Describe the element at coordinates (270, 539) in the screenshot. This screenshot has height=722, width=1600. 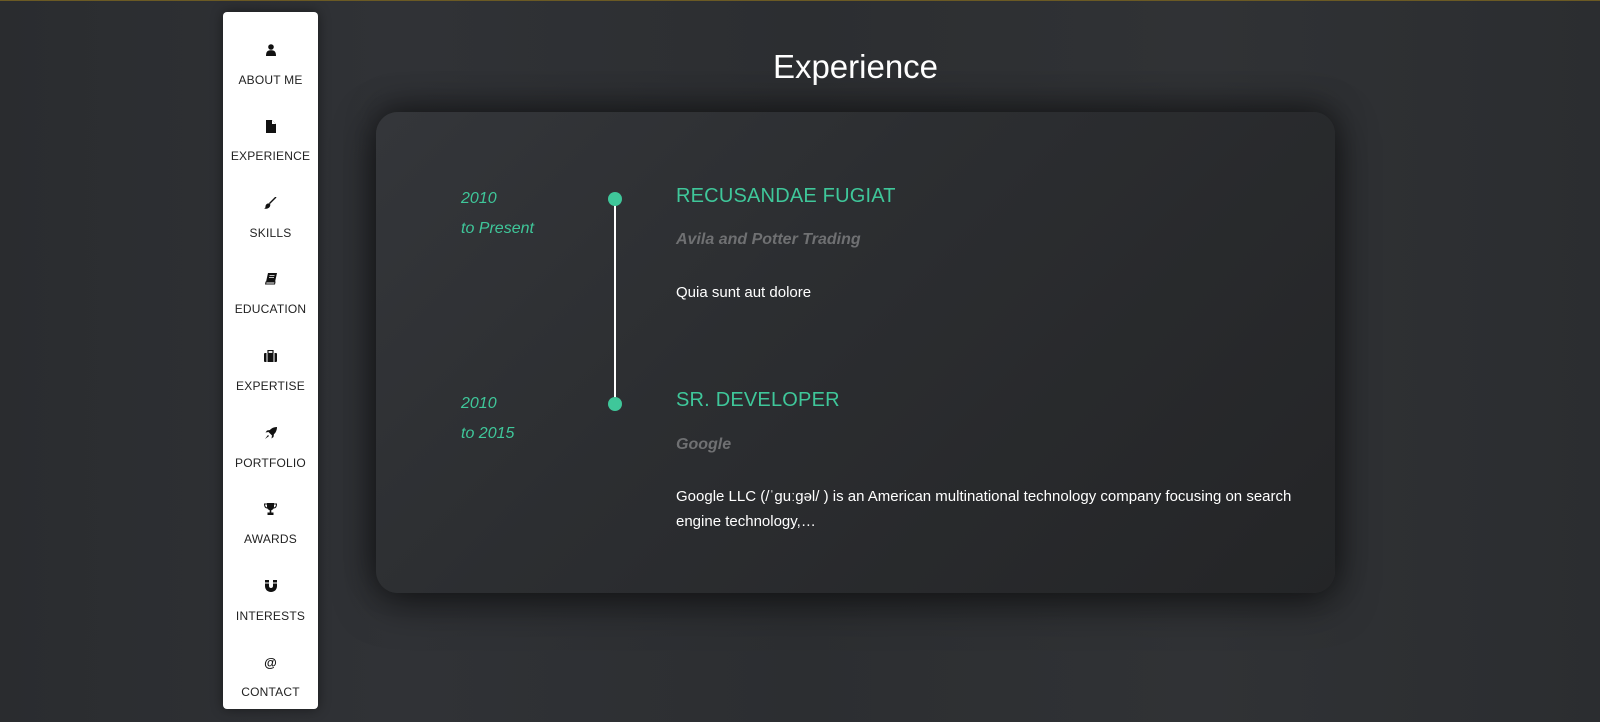
I see `sidebar-item-label: AWARDS` at that location.